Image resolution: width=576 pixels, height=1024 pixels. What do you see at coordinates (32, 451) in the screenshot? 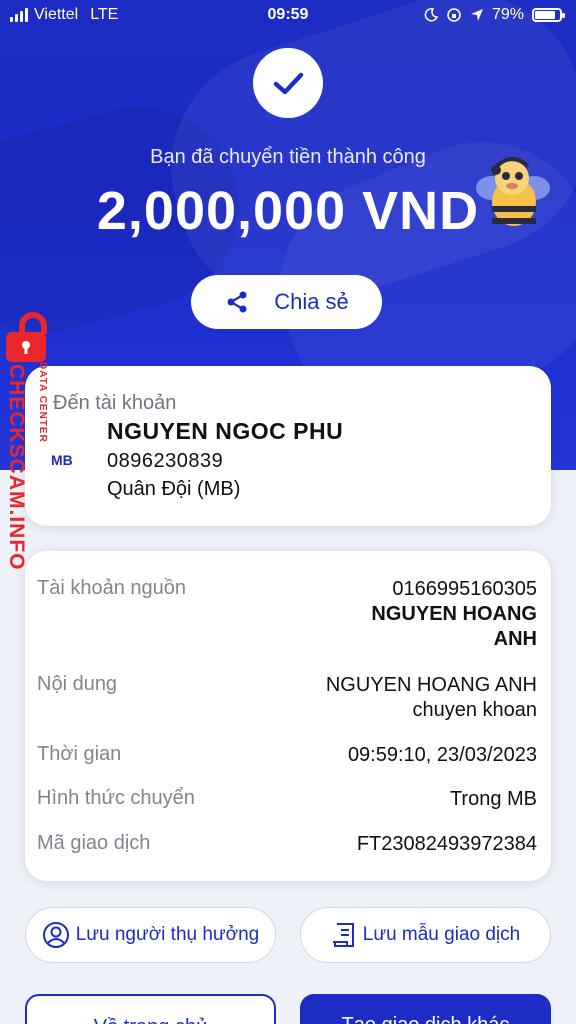
I see `watermark` at bounding box center [32, 451].